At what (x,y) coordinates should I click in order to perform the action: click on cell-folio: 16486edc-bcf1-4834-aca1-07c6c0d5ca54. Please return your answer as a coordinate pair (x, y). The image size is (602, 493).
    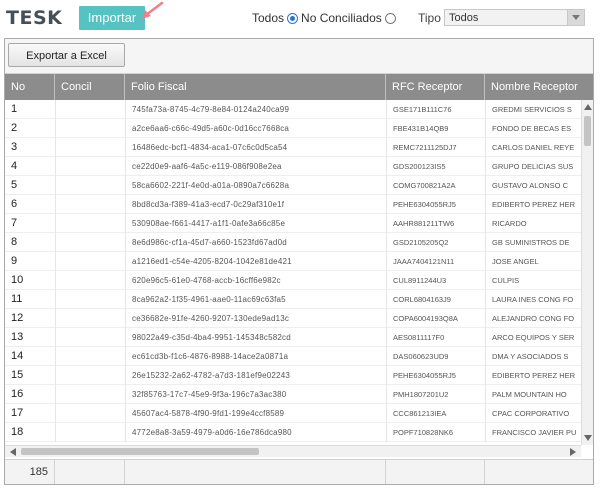
    Looking at the image, I should click on (255, 147).